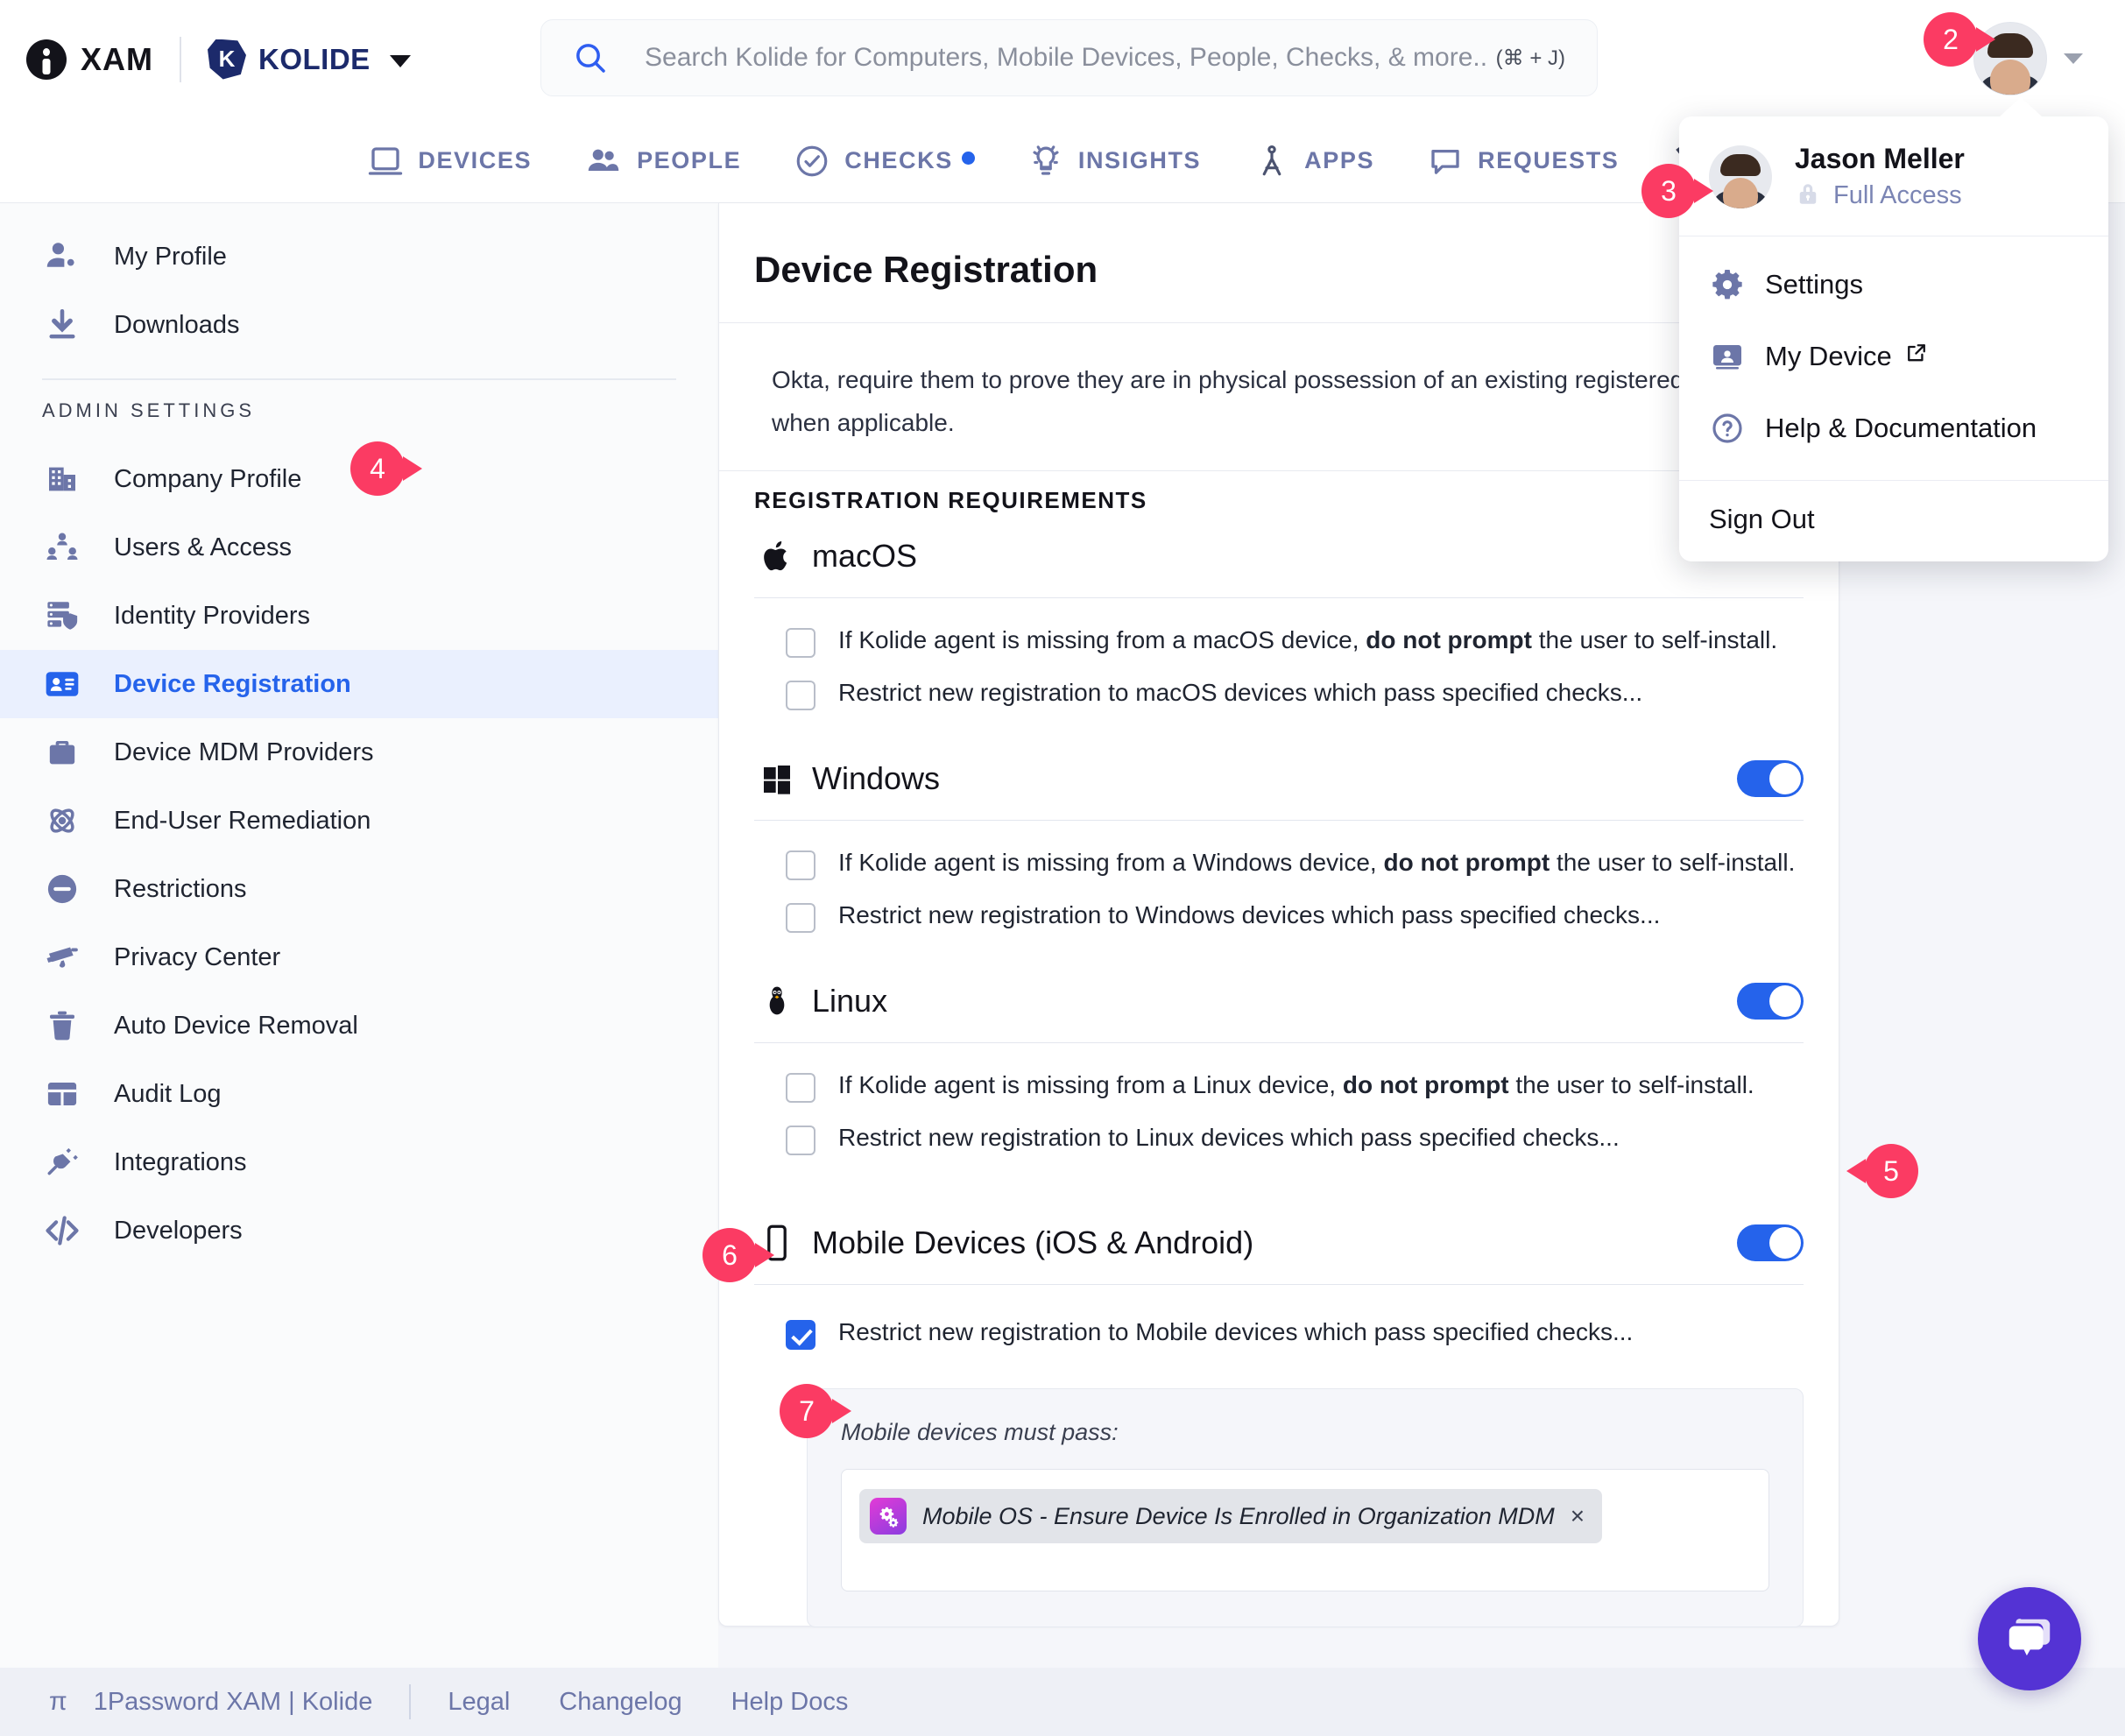  What do you see at coordinates (1314, 161) in the screenshot?
I see `nav-item-apps: APPS` at bounding box center [1314, 161].